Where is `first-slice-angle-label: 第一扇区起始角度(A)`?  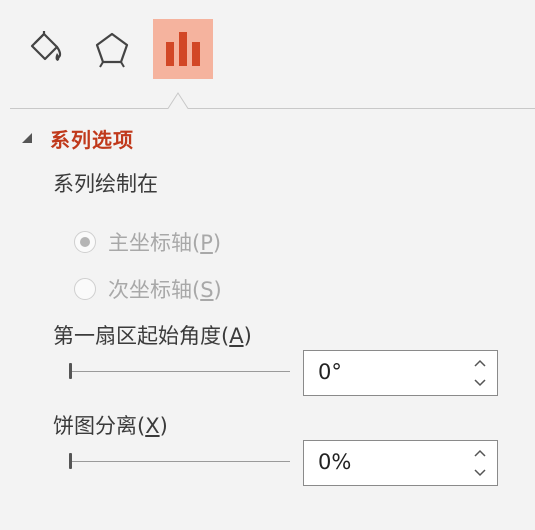 first-slice-angle-label: 第一扇区起始角度(A) is located at coordinates (152, 336).